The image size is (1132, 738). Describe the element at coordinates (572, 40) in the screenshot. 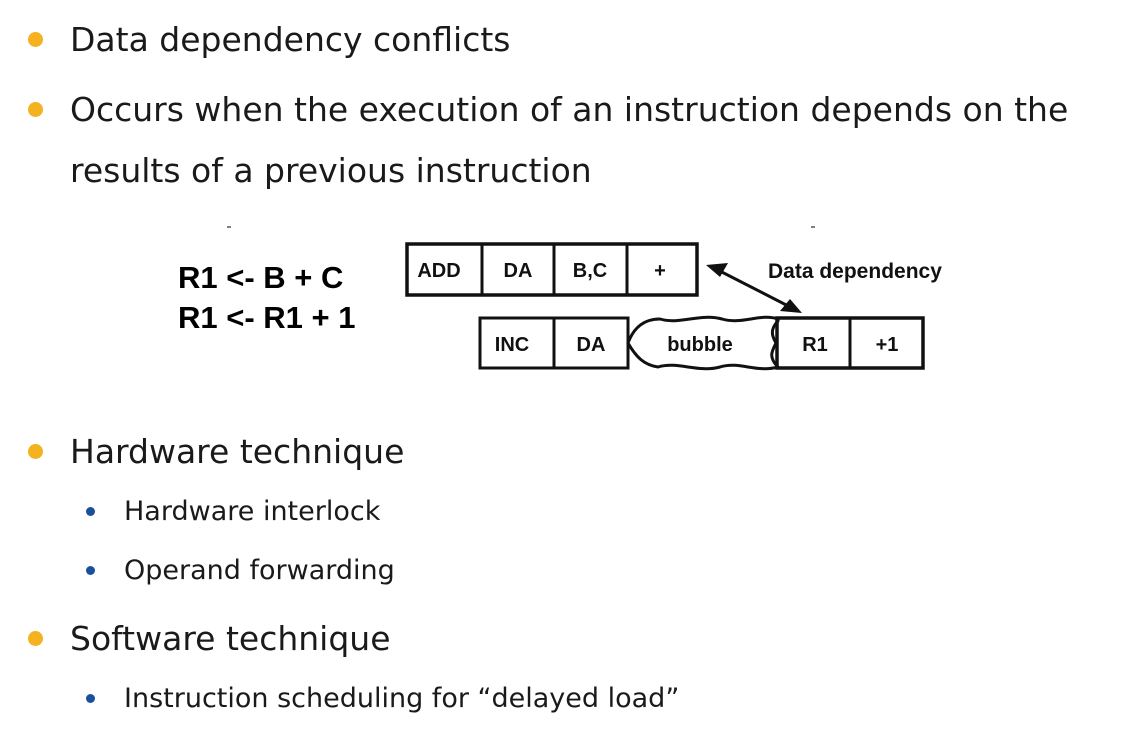

I see `bullet-data-dependency: Data dependency conflicts` at that location.